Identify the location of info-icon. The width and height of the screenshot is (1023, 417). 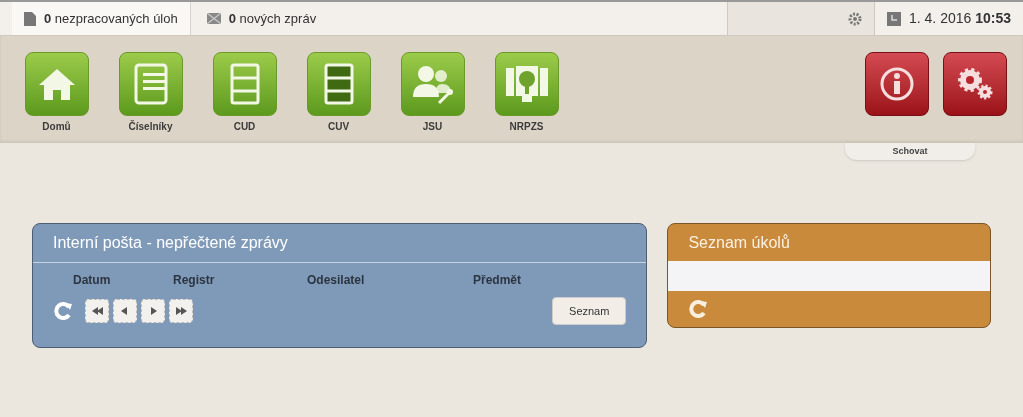
(897, 84).